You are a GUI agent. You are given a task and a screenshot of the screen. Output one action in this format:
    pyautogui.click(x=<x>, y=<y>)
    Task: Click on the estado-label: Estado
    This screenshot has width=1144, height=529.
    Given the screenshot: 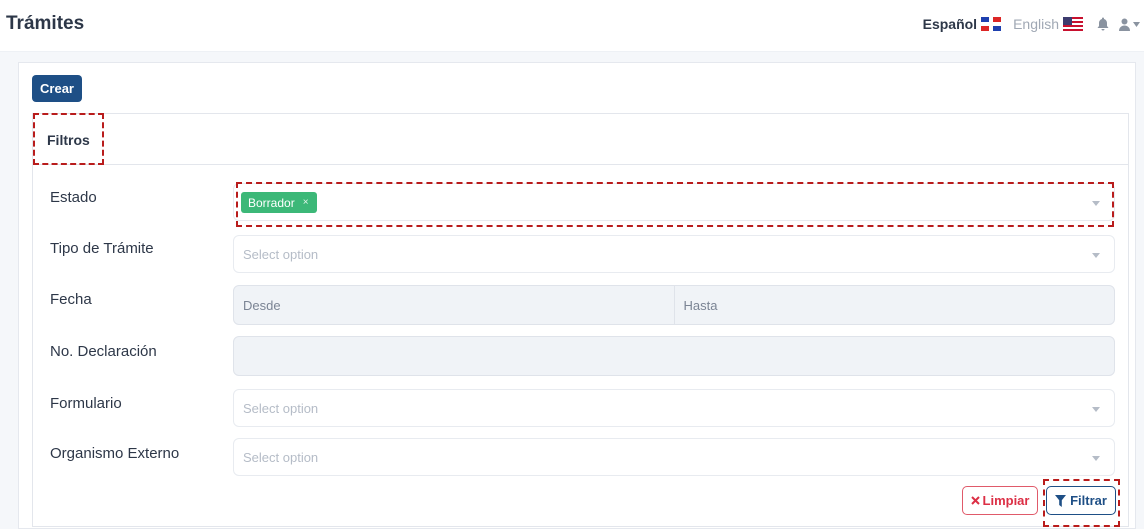 What is the action you would take?
    pyautogui.click(x=73, y=197)
    